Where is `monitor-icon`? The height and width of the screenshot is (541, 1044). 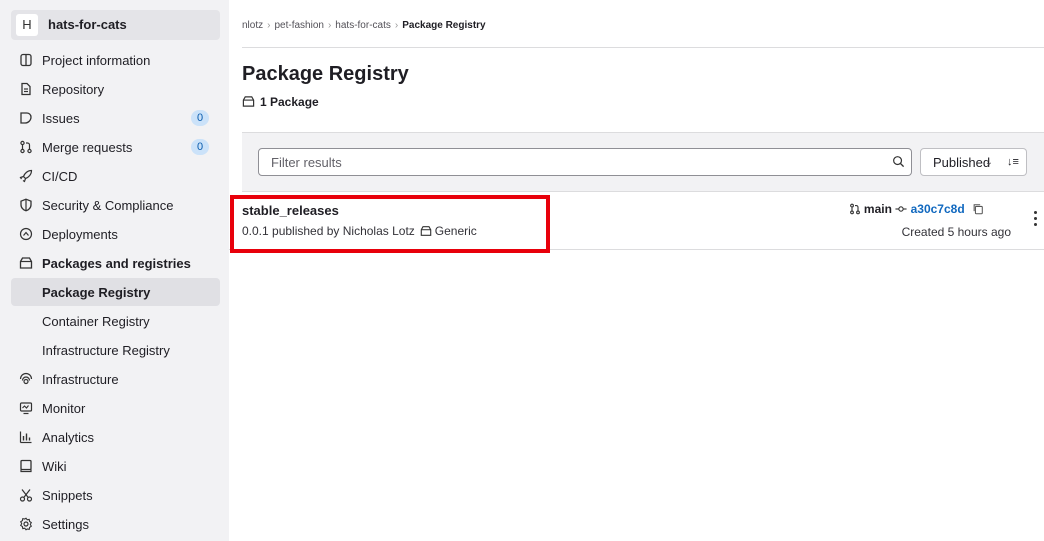
monitor-icon is located at coordinates (26, 408).